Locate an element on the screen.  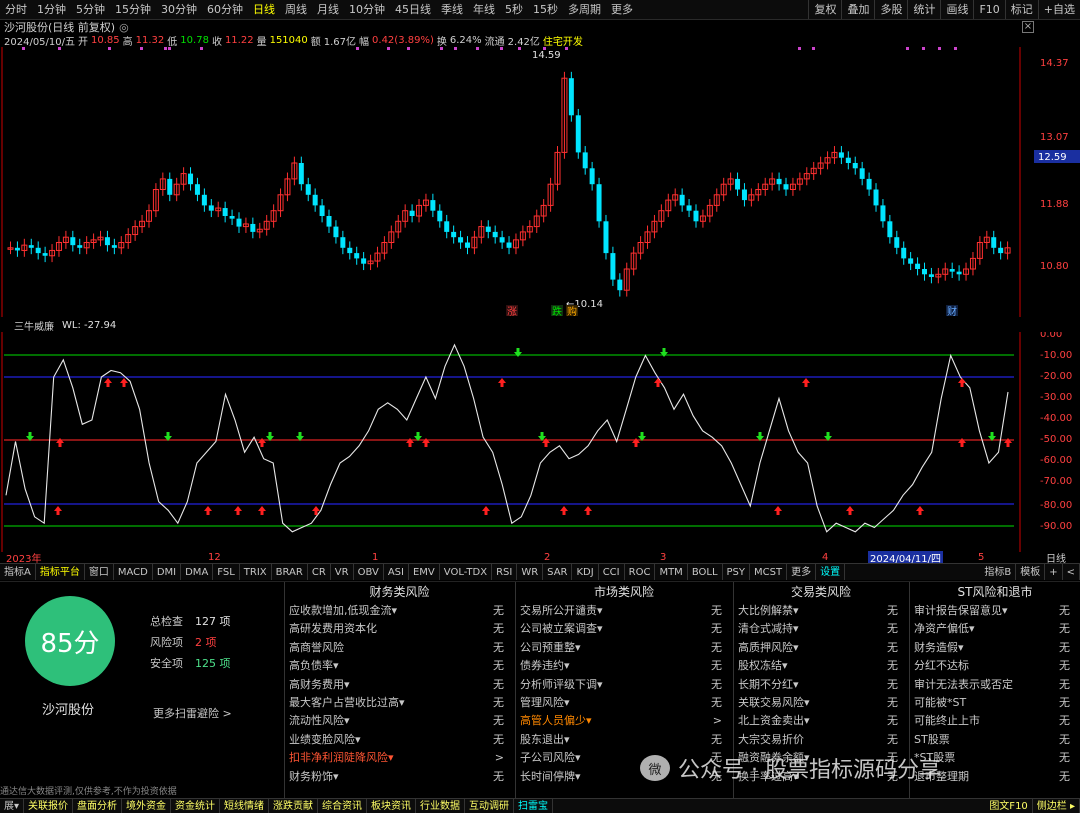
risk-item: 北上资金卖出▾ 无 is located at coordinates (821, 721).